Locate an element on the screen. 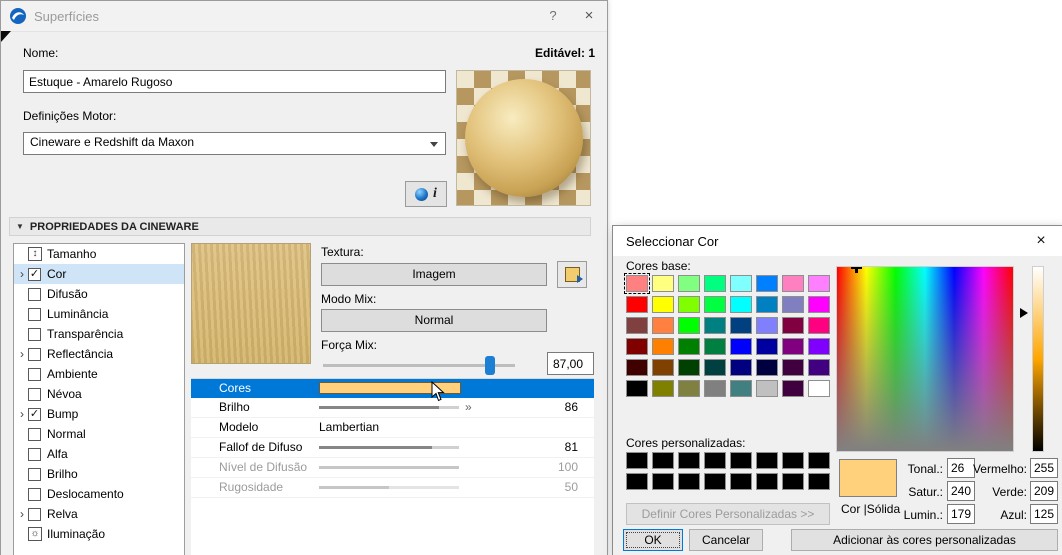 The image size is (1062, 555). channel-item: Difusão is located at coordinates (99, 294).